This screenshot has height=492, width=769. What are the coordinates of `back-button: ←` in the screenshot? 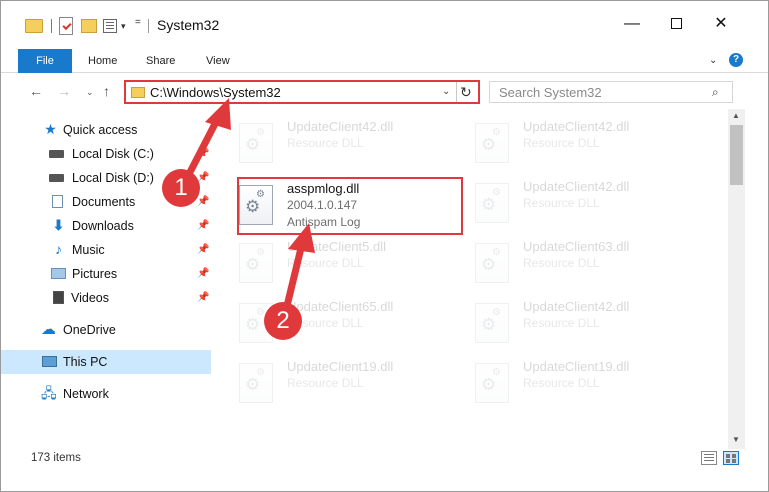 It's located at (36, 91).